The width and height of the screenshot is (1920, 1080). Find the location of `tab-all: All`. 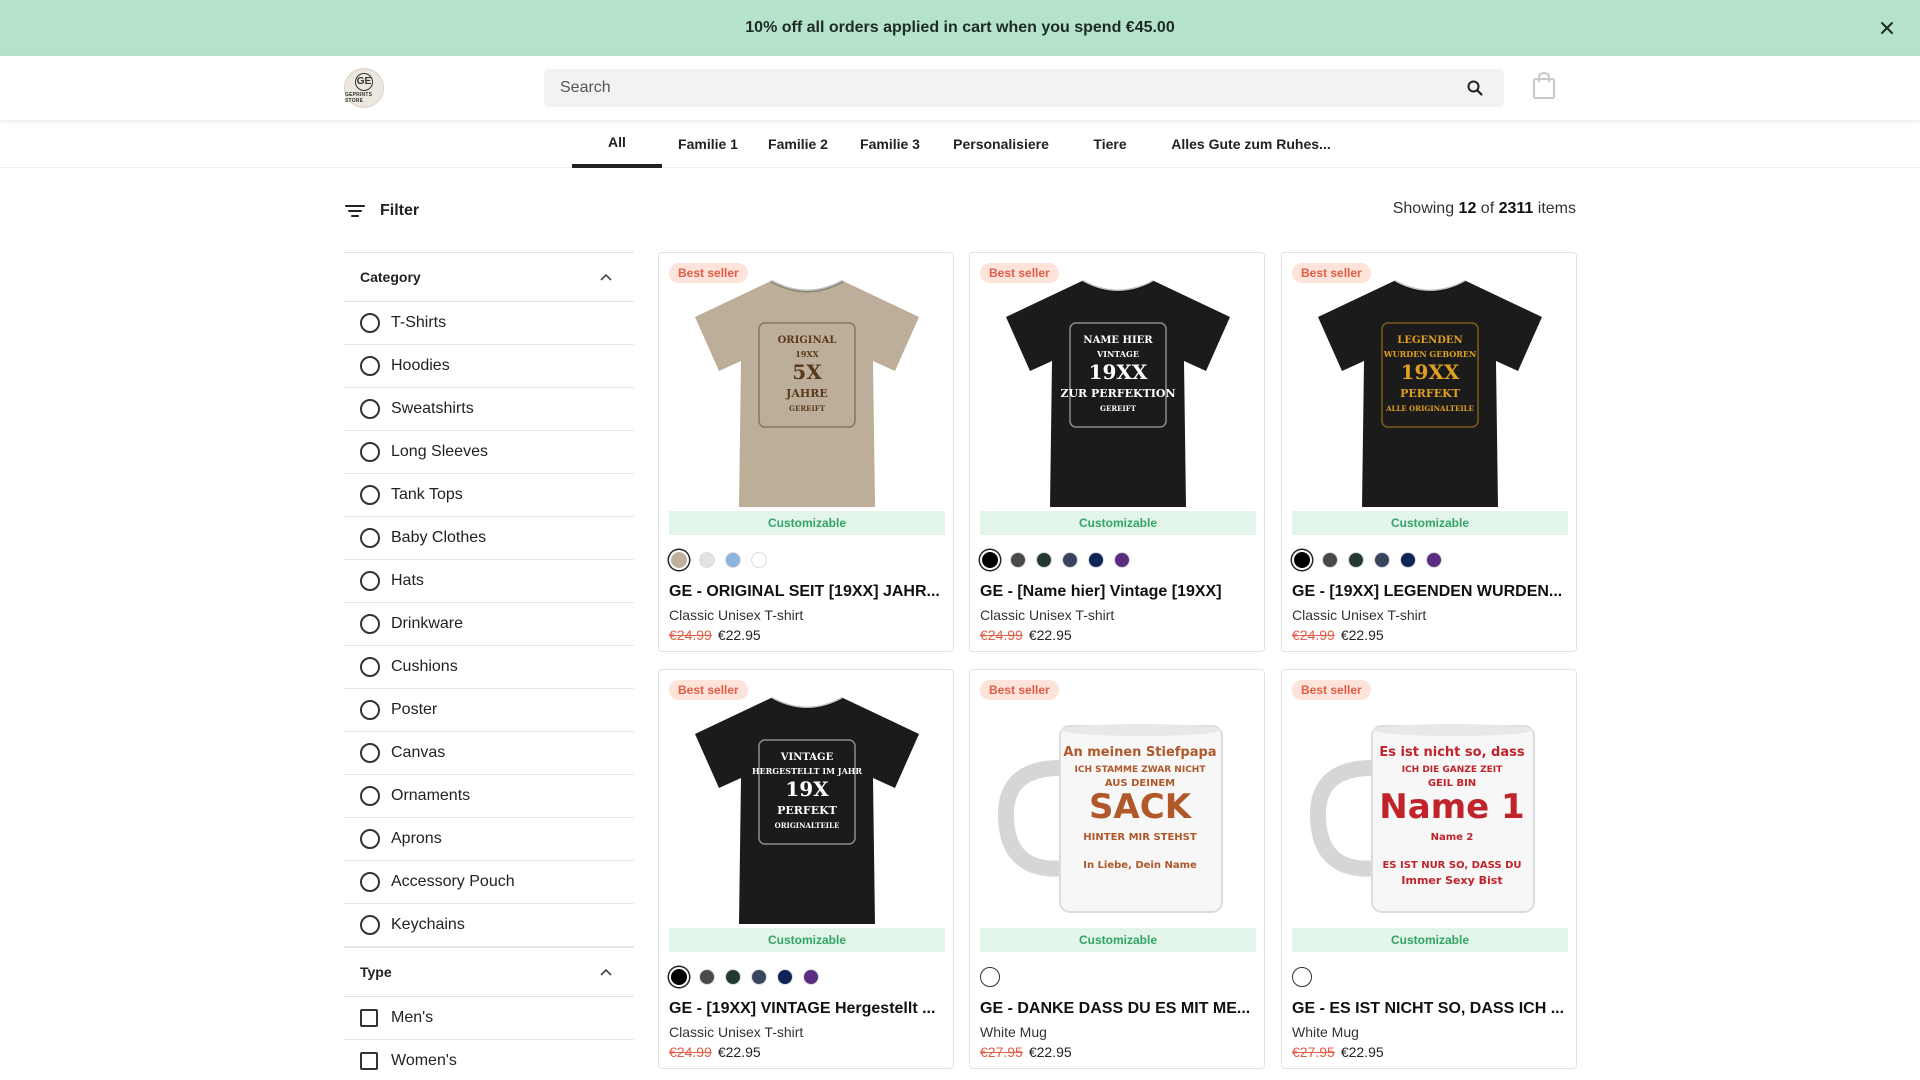

tab-all: All is located at coordinates (617, 144).